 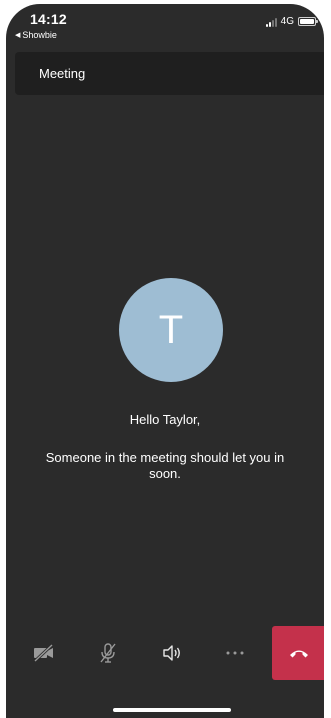 I want to click on back-to-app-link: ◀ Showbie, so click(x=36, y=35).